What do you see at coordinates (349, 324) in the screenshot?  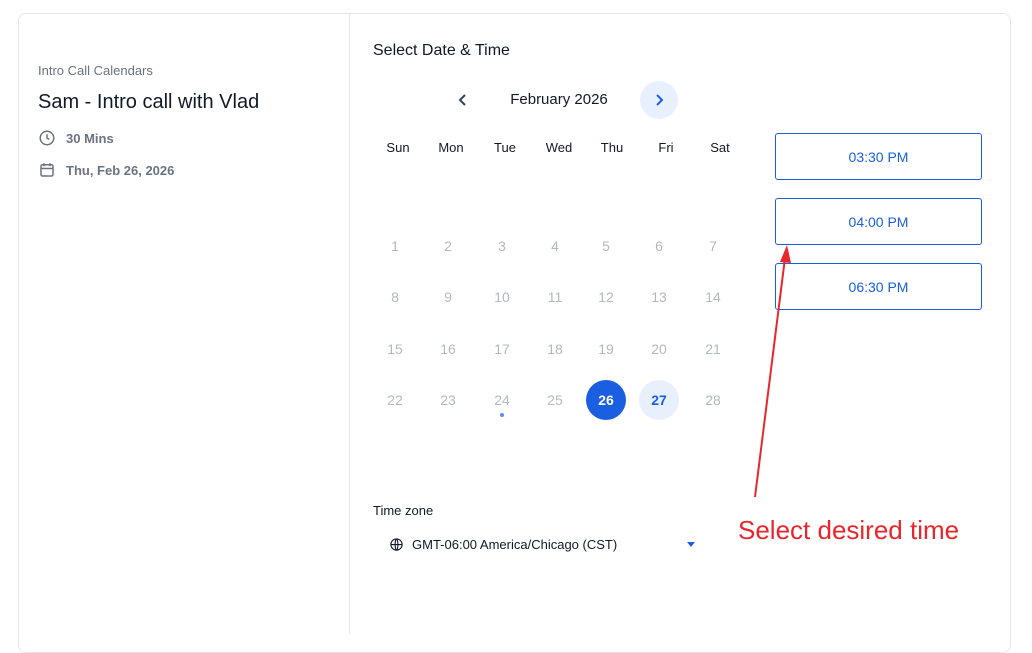 I see `panel-divider` at bounding box center [349, 324].